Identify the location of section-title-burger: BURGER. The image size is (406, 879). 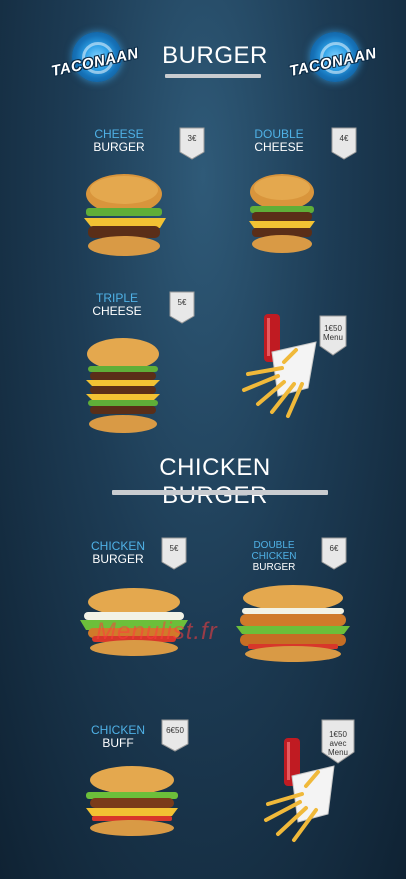
(215, 55).